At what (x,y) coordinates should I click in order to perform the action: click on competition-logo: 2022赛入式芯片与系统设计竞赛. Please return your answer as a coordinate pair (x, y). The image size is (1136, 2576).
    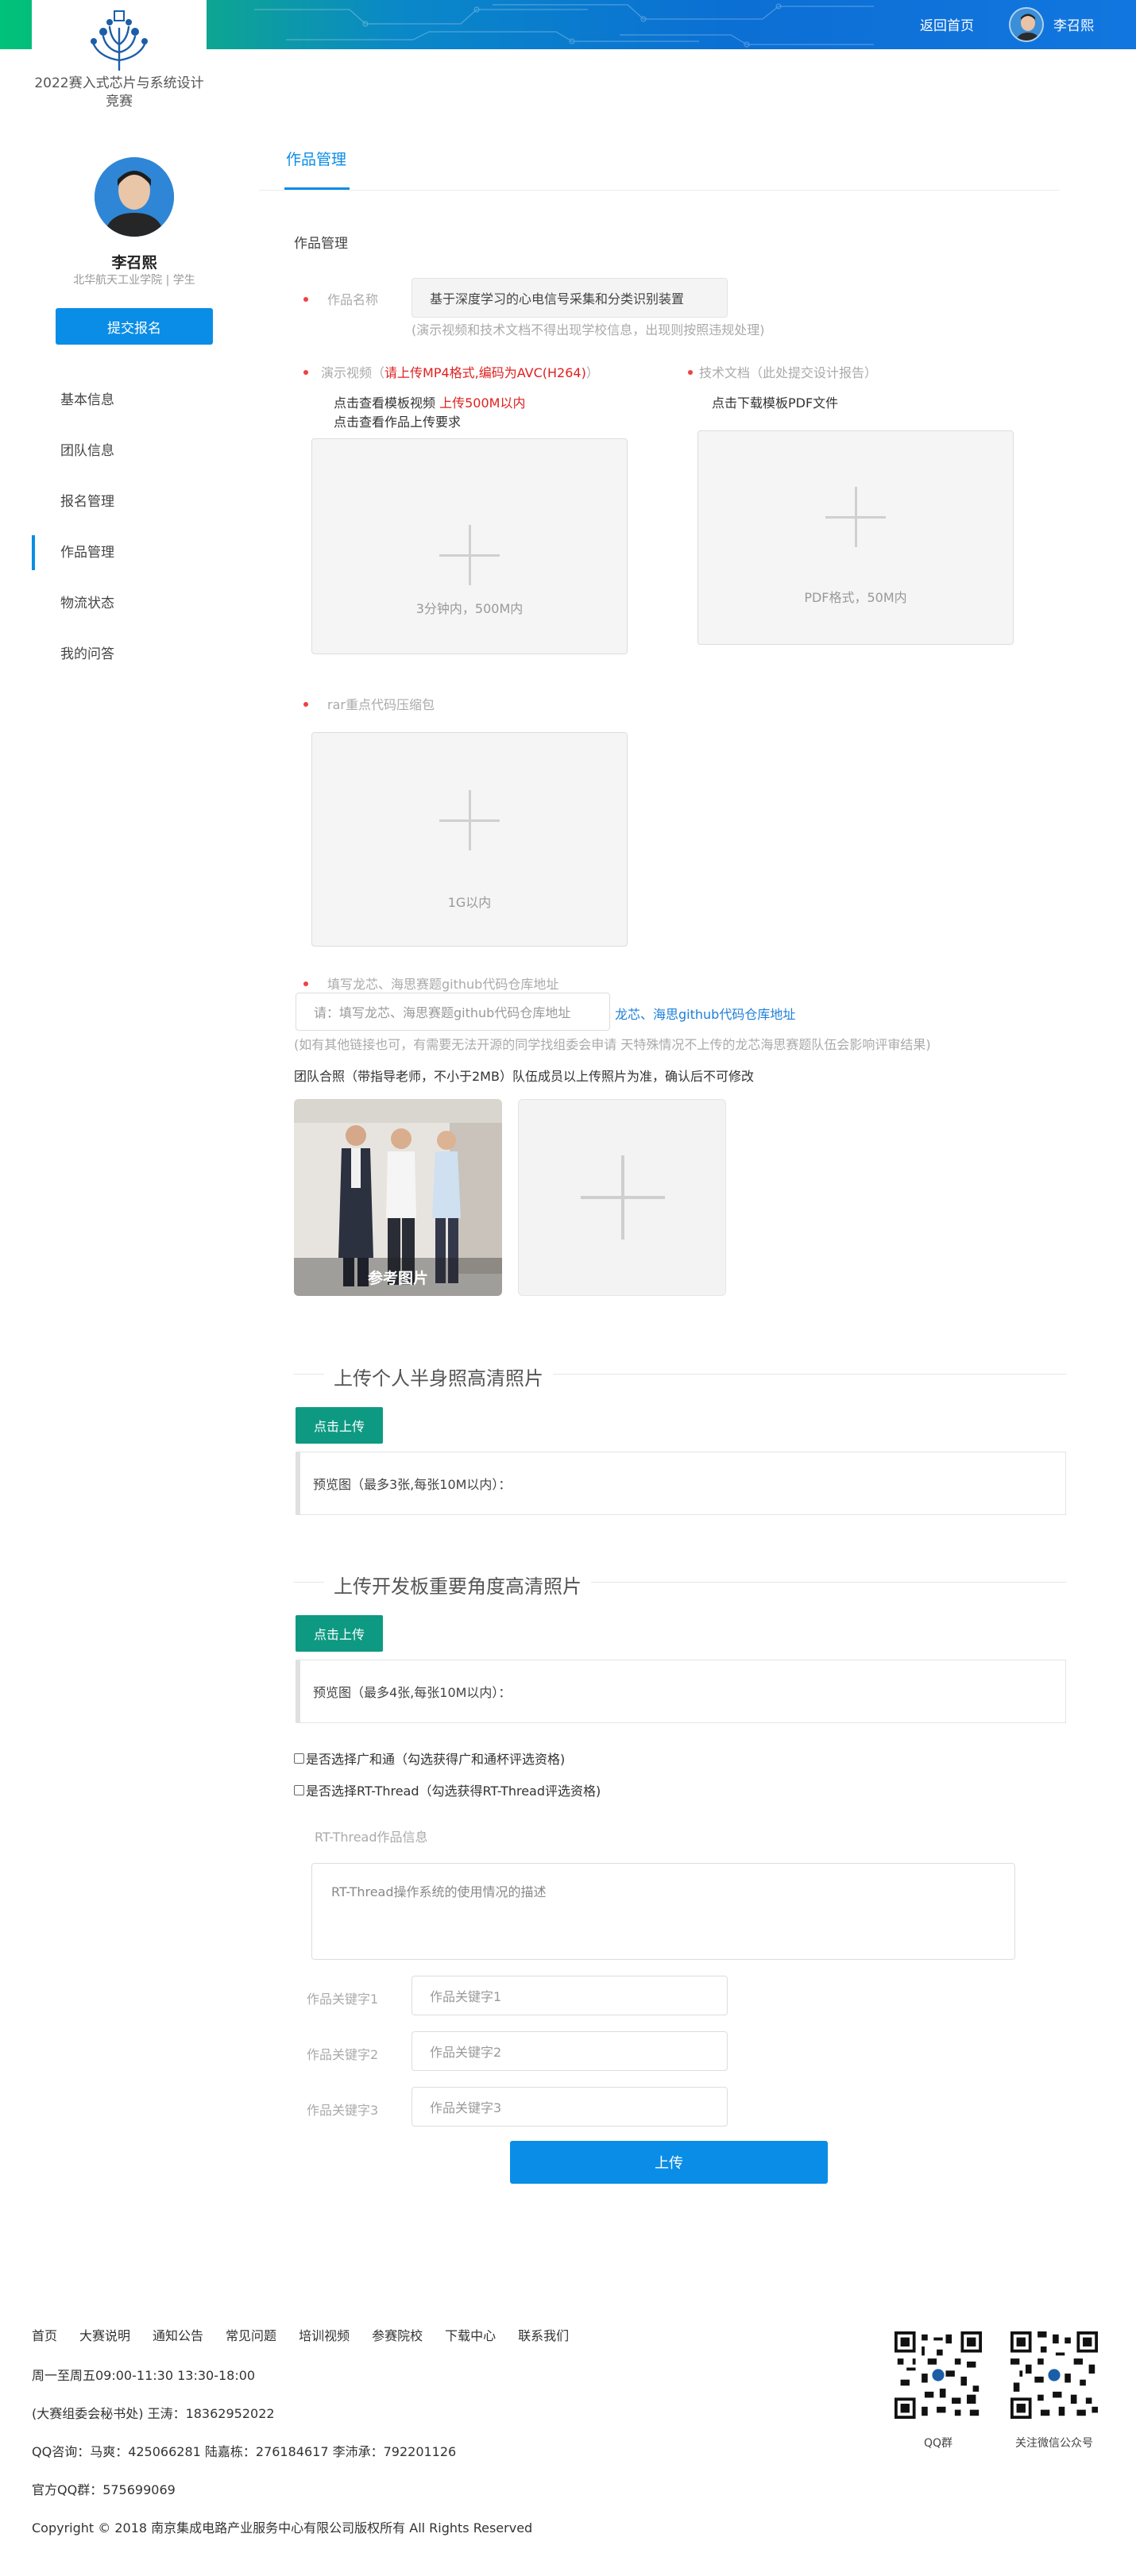
    Looking at the image, I should click on (119, 60).